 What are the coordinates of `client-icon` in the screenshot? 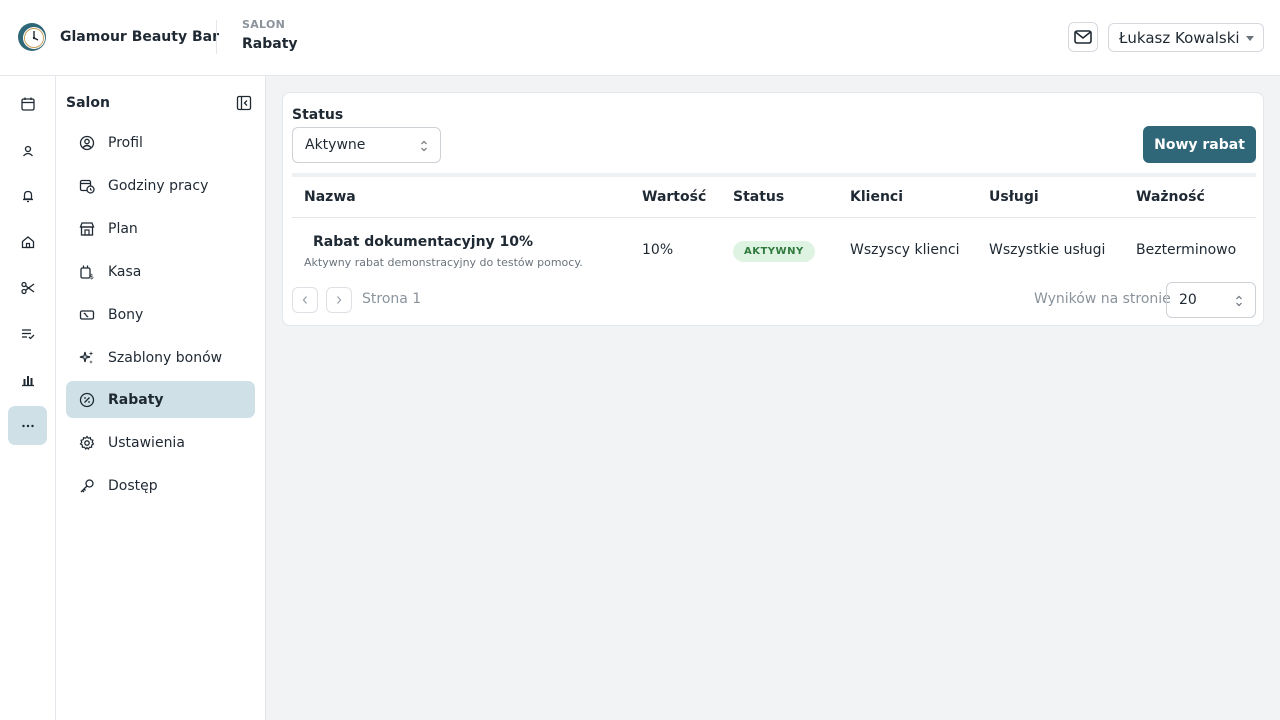 It's located at (27, 150).